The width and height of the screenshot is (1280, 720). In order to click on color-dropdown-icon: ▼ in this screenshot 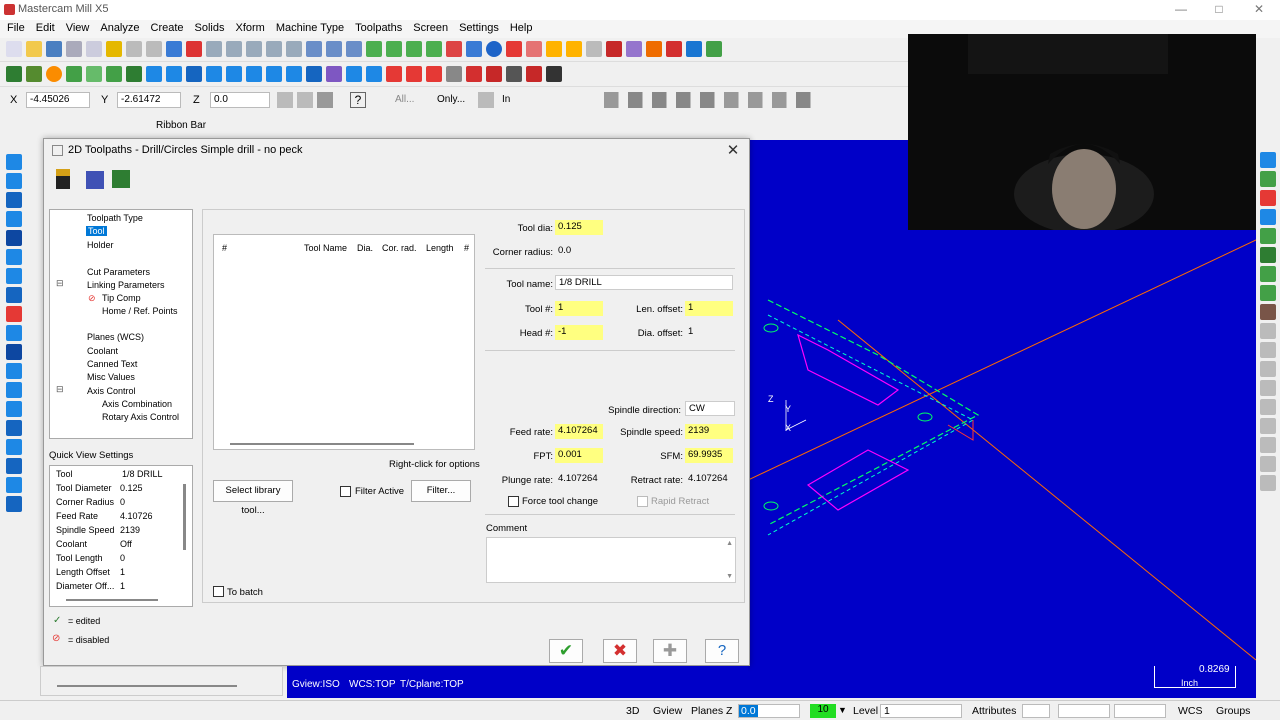, I will do `click(842, 710)`.